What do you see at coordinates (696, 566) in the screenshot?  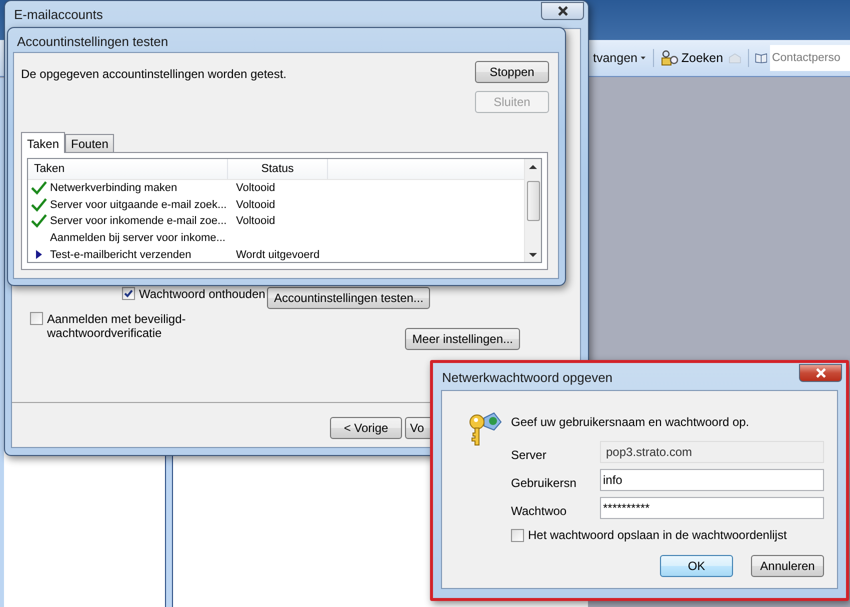 I see `dialog-button: OK` at bounding box center [696, 566].